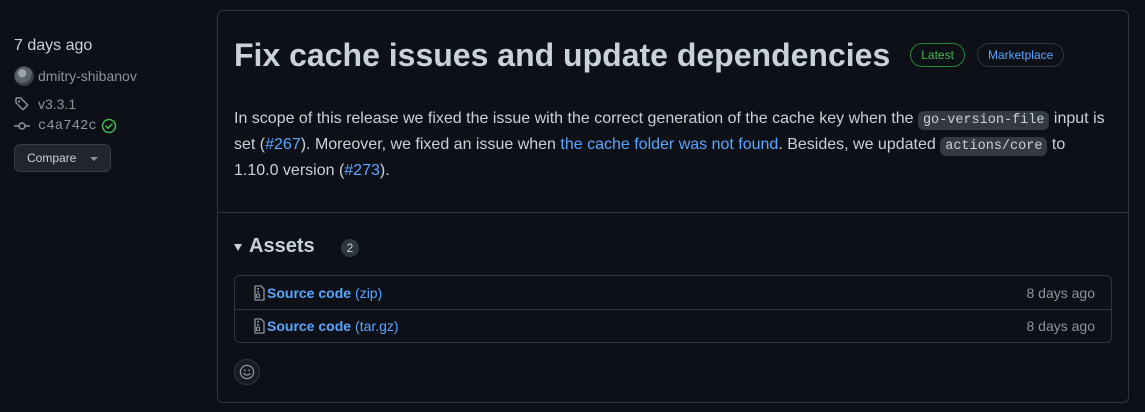 This screenshot has width=1145, height=412. I want to click on tag-link: v3.3.1, so click(109, 104).